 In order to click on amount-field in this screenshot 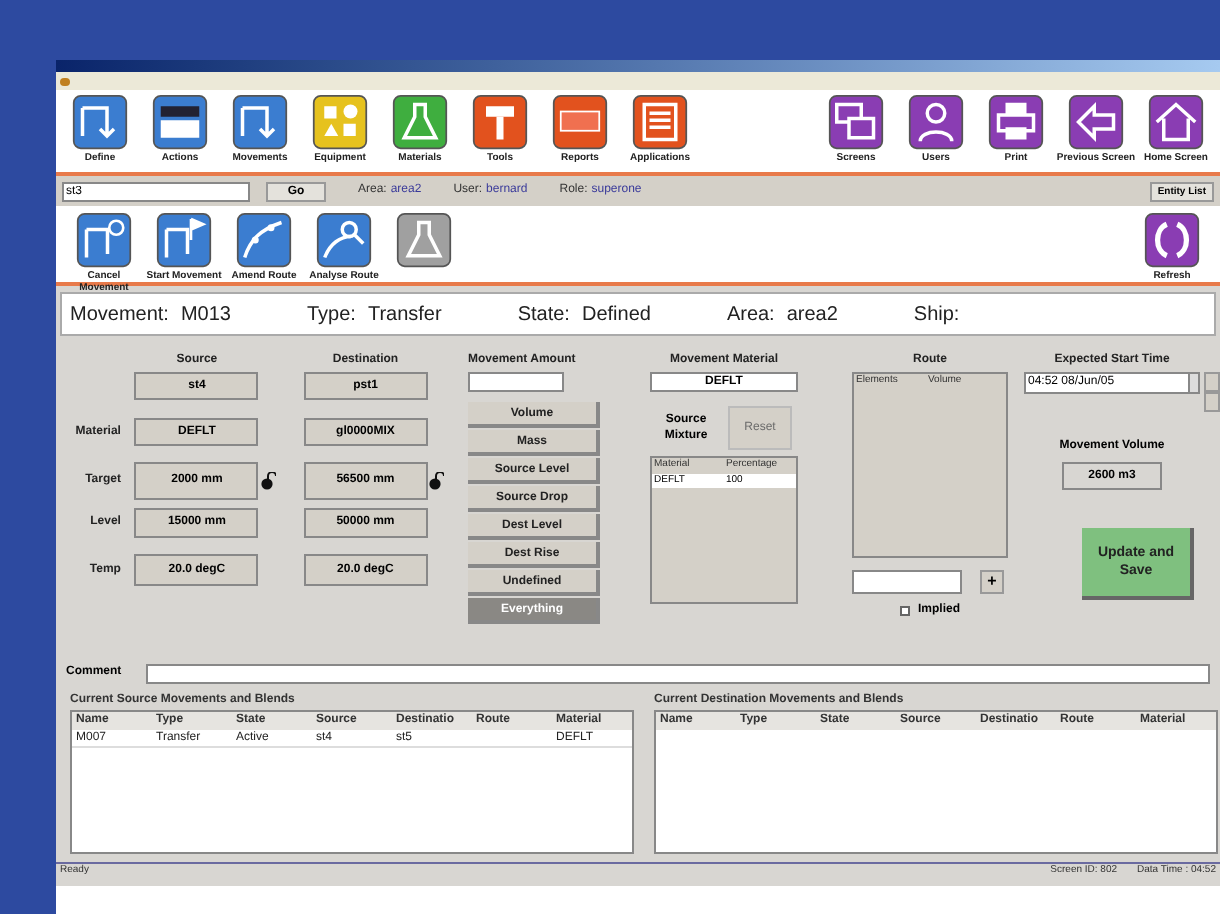, I will do `click(516, 382)`.